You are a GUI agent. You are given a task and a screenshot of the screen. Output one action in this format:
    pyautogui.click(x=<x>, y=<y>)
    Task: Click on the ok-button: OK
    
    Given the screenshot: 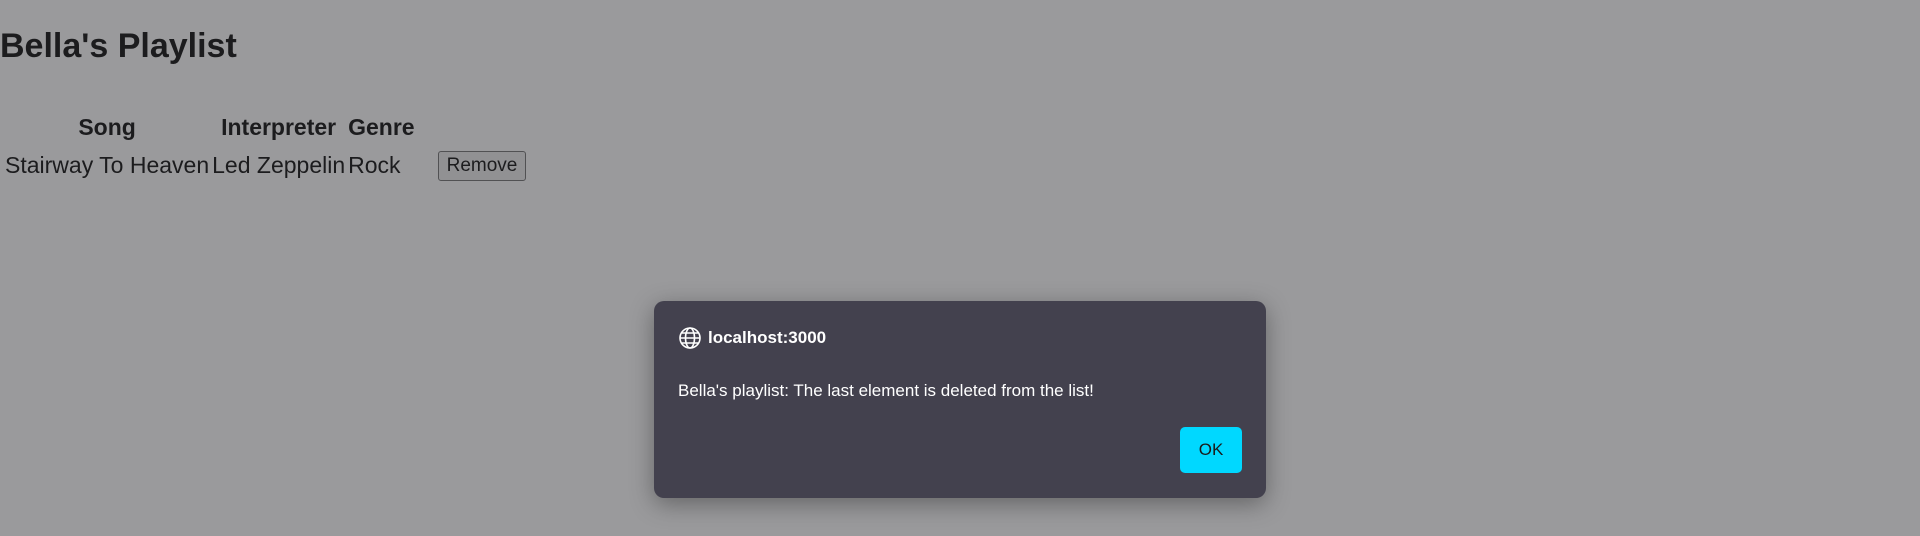 What is the action you would take?
    pyautogui.click(x=1211, y=450)
    